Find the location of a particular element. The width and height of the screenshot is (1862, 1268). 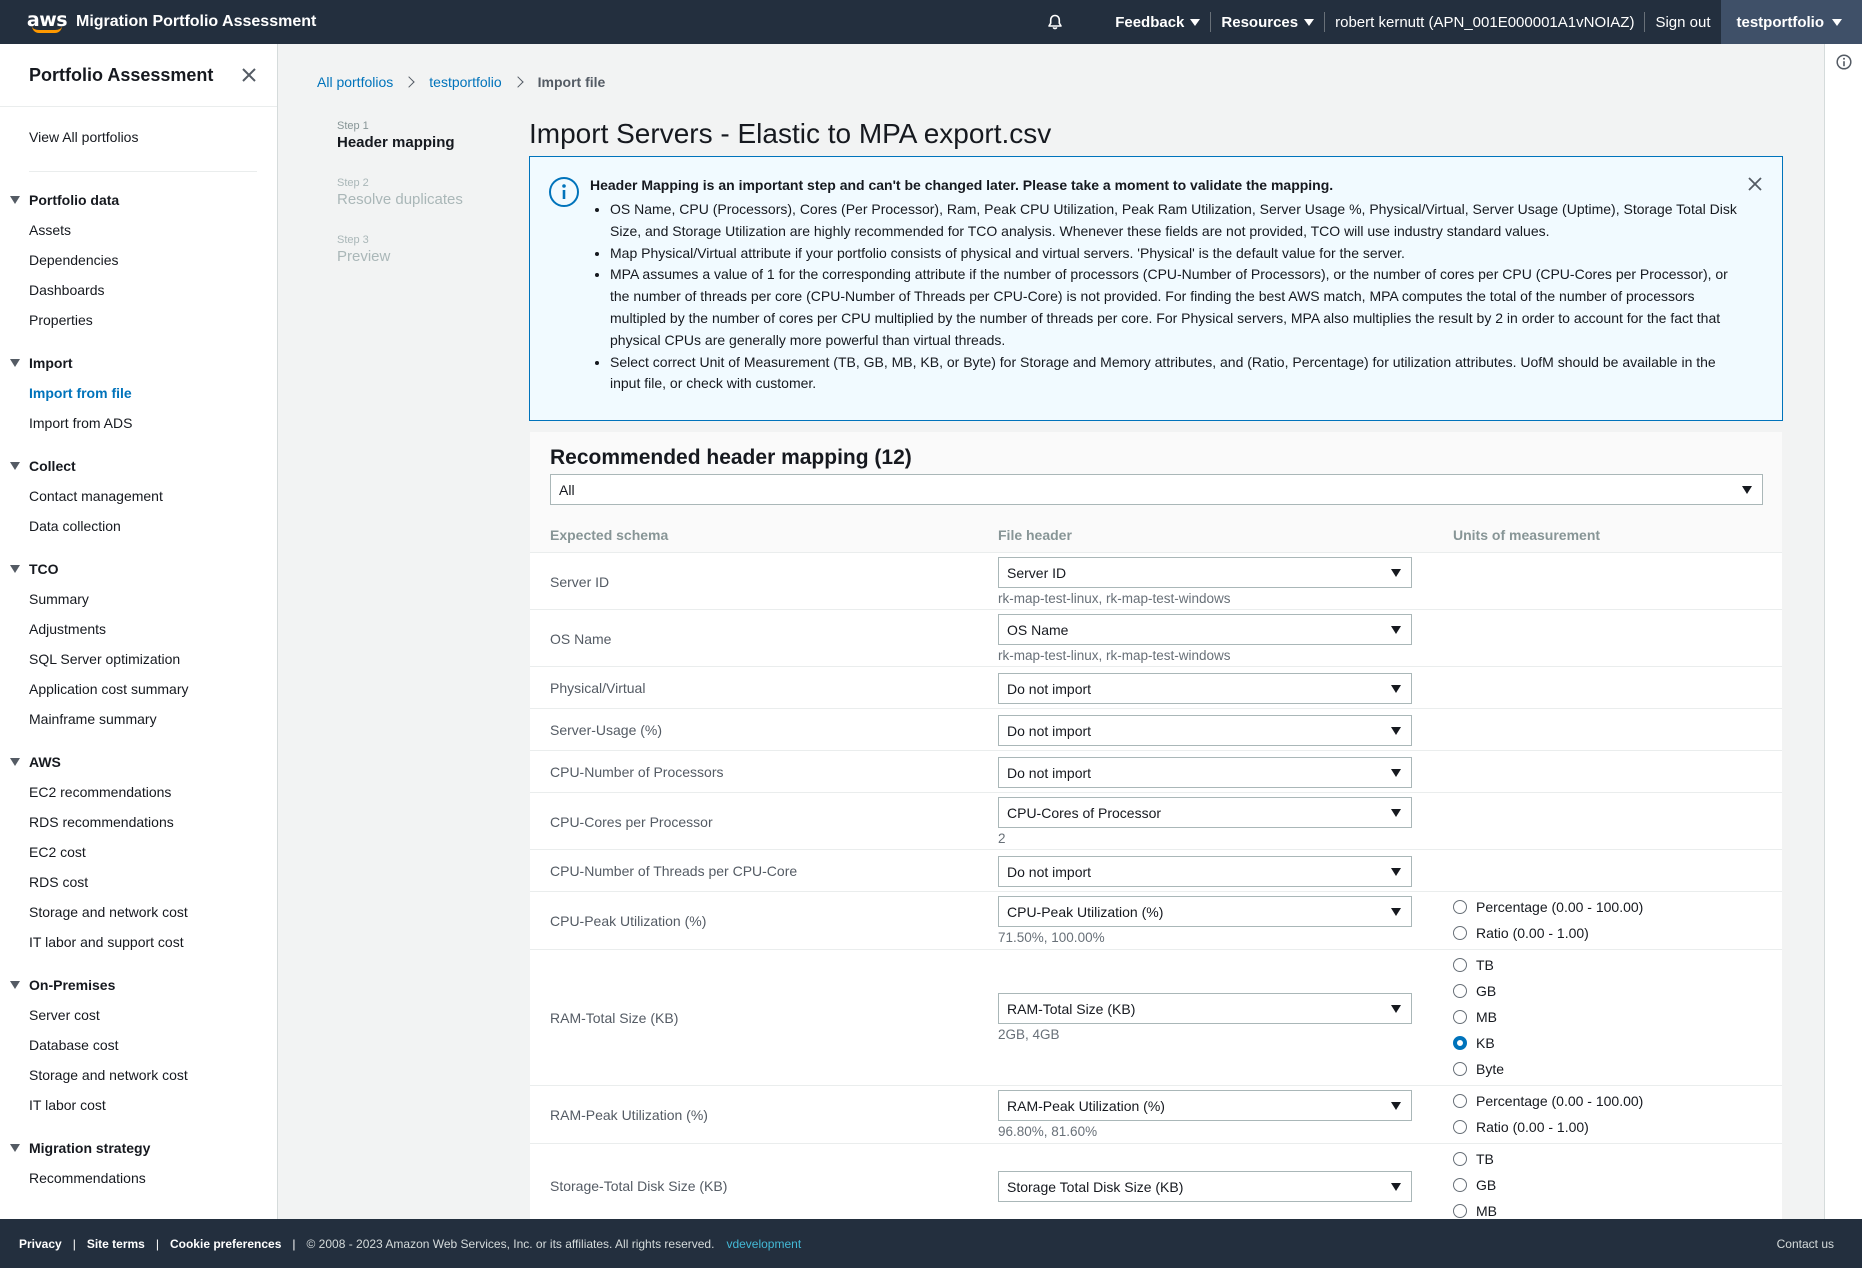

file-header-select: RAM-Total Size (KB) is located at coordinates (1205, 1008).